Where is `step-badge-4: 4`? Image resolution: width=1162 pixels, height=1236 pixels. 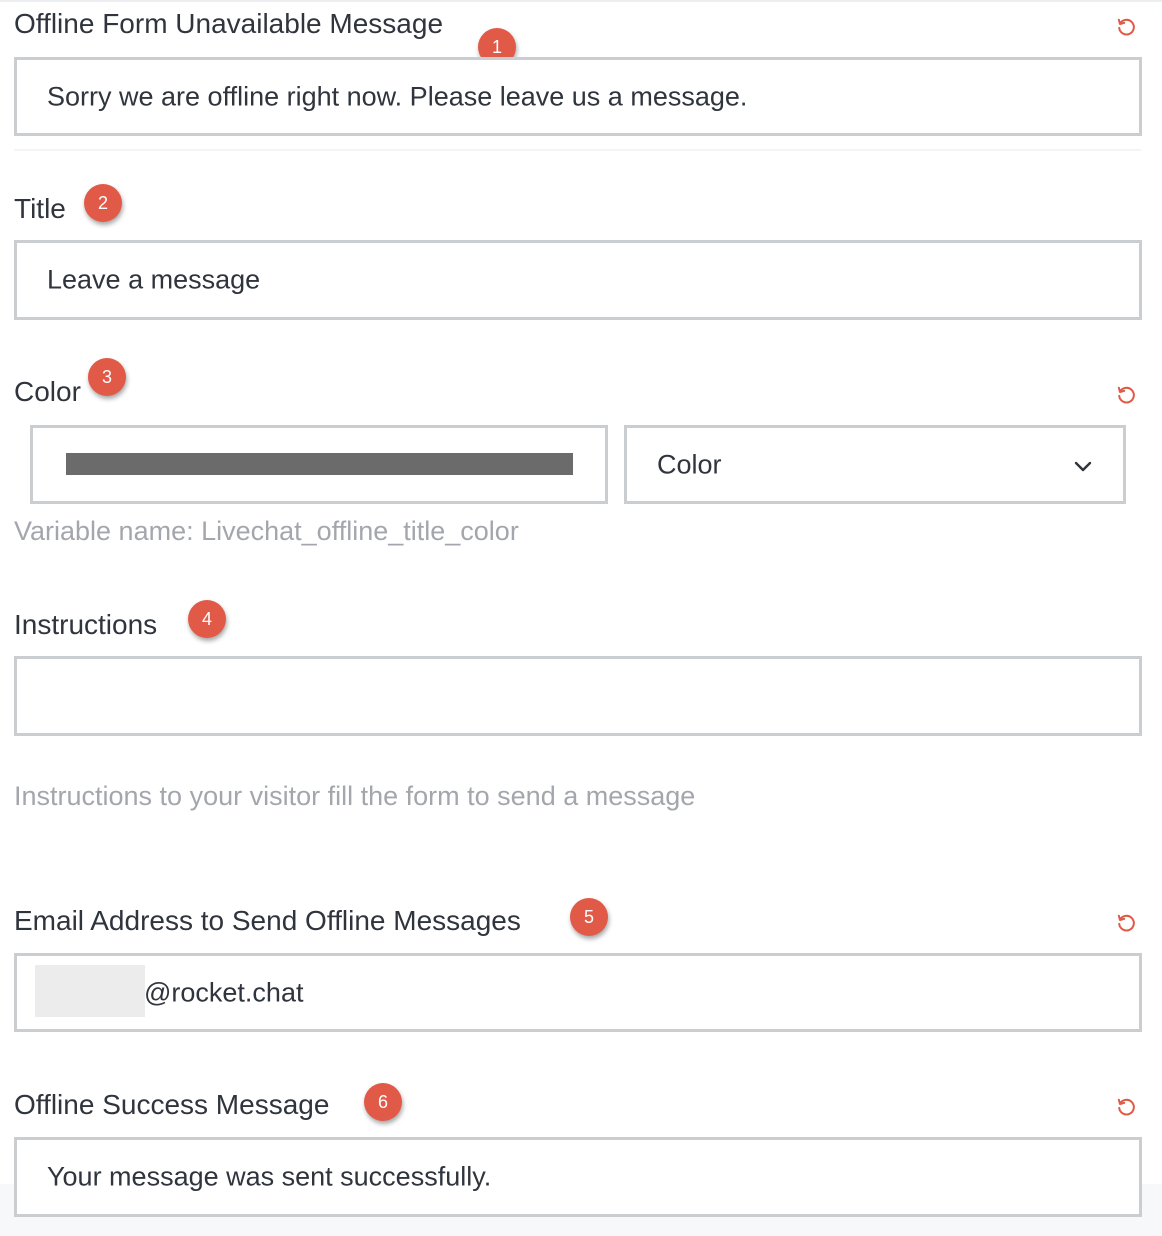 step-badge-4: 4 is located at coordinates (207, 619).